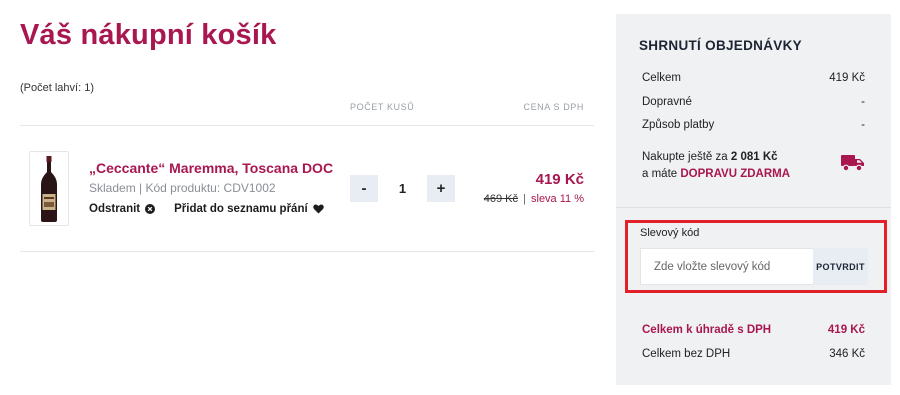 The height and width of the screenshot is (395, 900). What do you see at coordinates (720, 45) in the screenshot?
I see `summary-title: SHRNUTÍ OBJEDNÁVKY` at bounding box center [720, 45].